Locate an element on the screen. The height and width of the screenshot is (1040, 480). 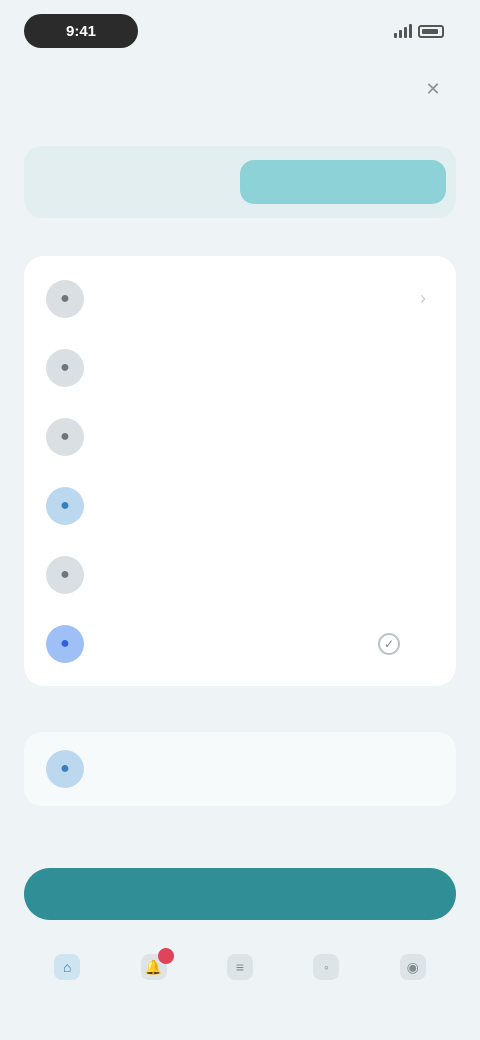
tab-chat: ◦ is located at coordinates (326, 971).